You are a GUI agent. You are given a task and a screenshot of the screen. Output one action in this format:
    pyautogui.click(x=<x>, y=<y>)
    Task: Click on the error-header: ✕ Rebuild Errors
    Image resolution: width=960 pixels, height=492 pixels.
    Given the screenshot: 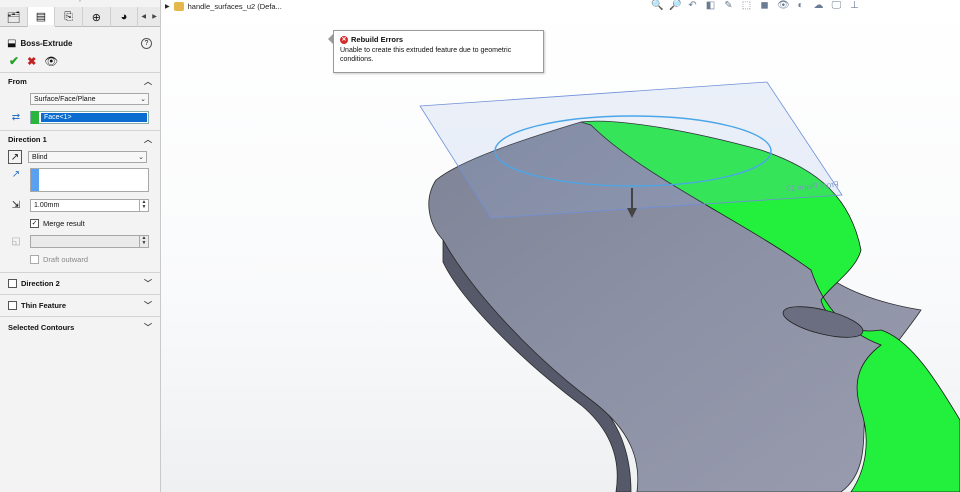 What is the action you would take?
    pyautogui.click(x=438, y=39)
    